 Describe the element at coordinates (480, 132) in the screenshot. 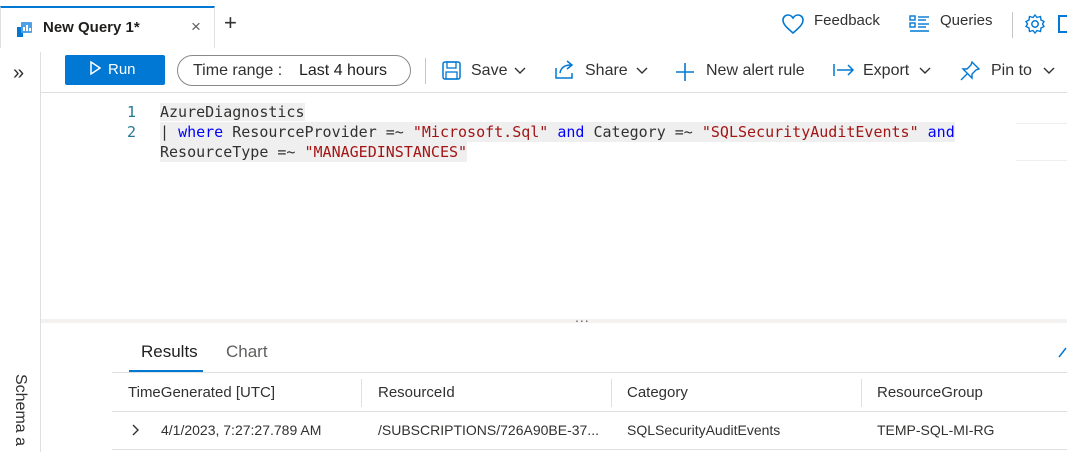

I see `string-literal: "Microsoft.Sql"` at that location.